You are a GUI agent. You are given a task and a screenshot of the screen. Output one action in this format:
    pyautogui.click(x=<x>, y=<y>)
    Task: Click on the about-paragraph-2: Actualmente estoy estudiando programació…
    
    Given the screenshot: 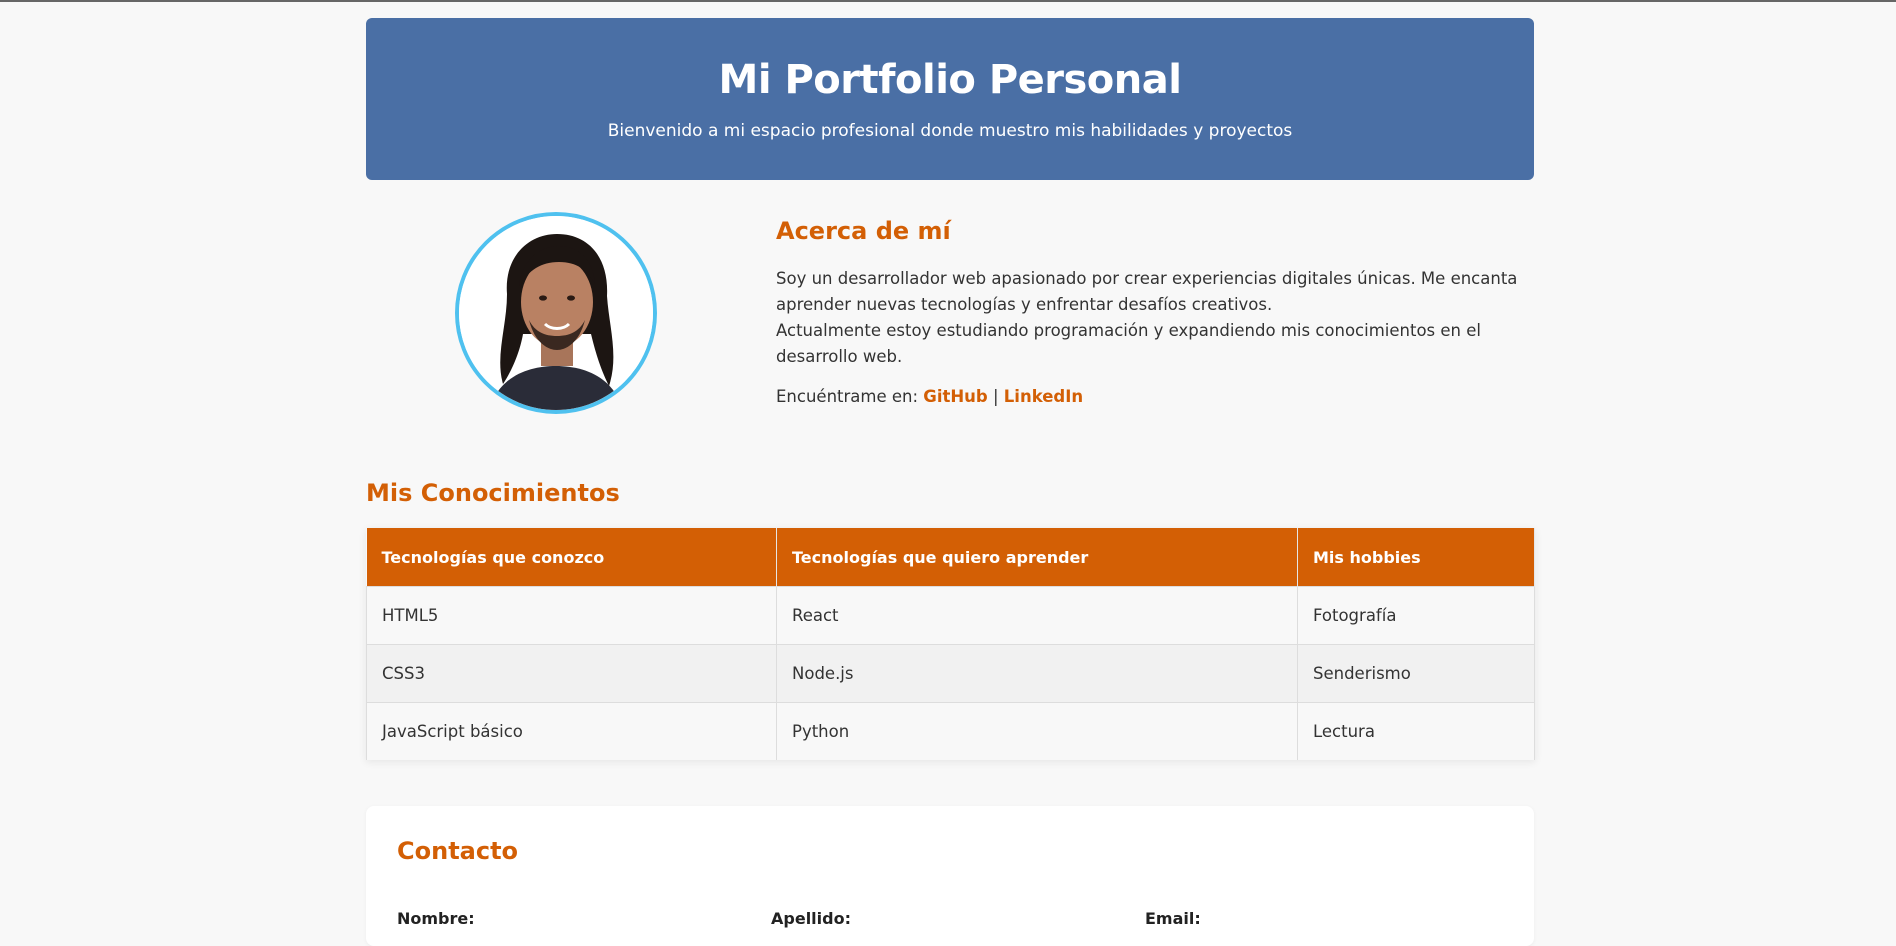 What is the action you would take?
    pyautogui.click(x=1128, y=343)
    